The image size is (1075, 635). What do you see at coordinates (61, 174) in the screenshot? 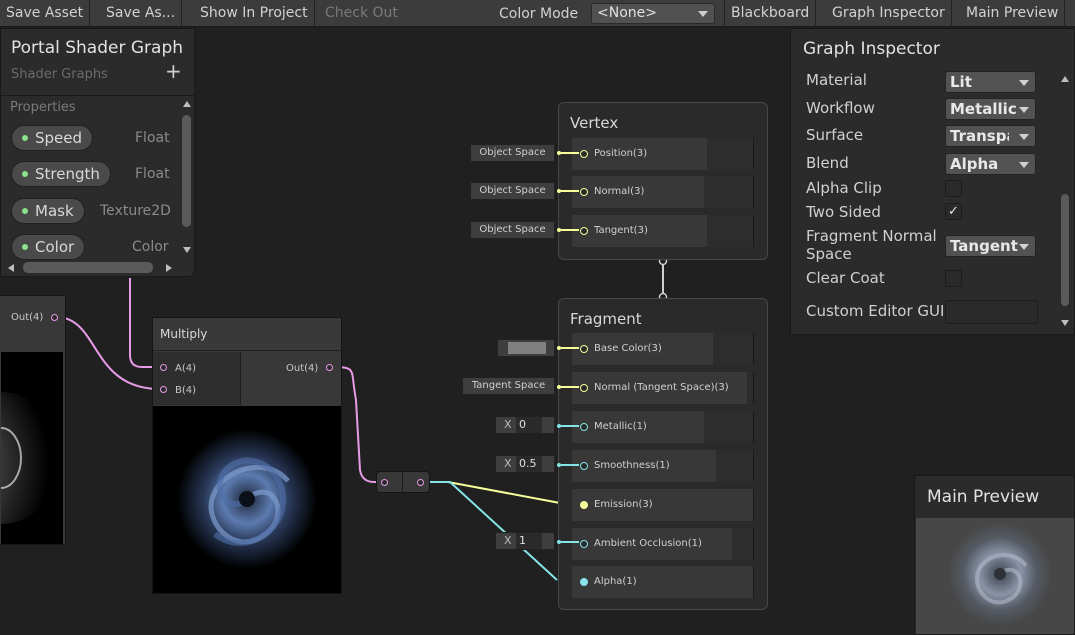
I see `property-strength: Strength` at bounding box center [61, 174].